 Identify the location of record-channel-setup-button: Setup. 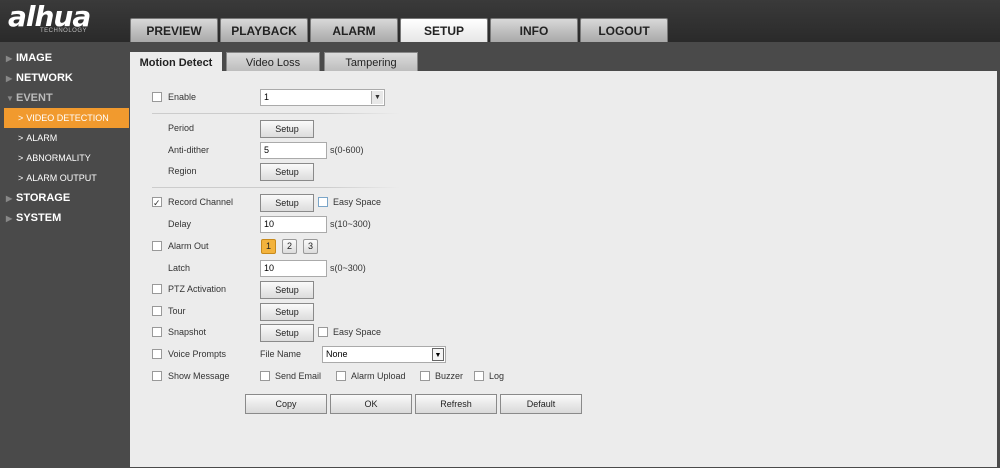
(287, 203).